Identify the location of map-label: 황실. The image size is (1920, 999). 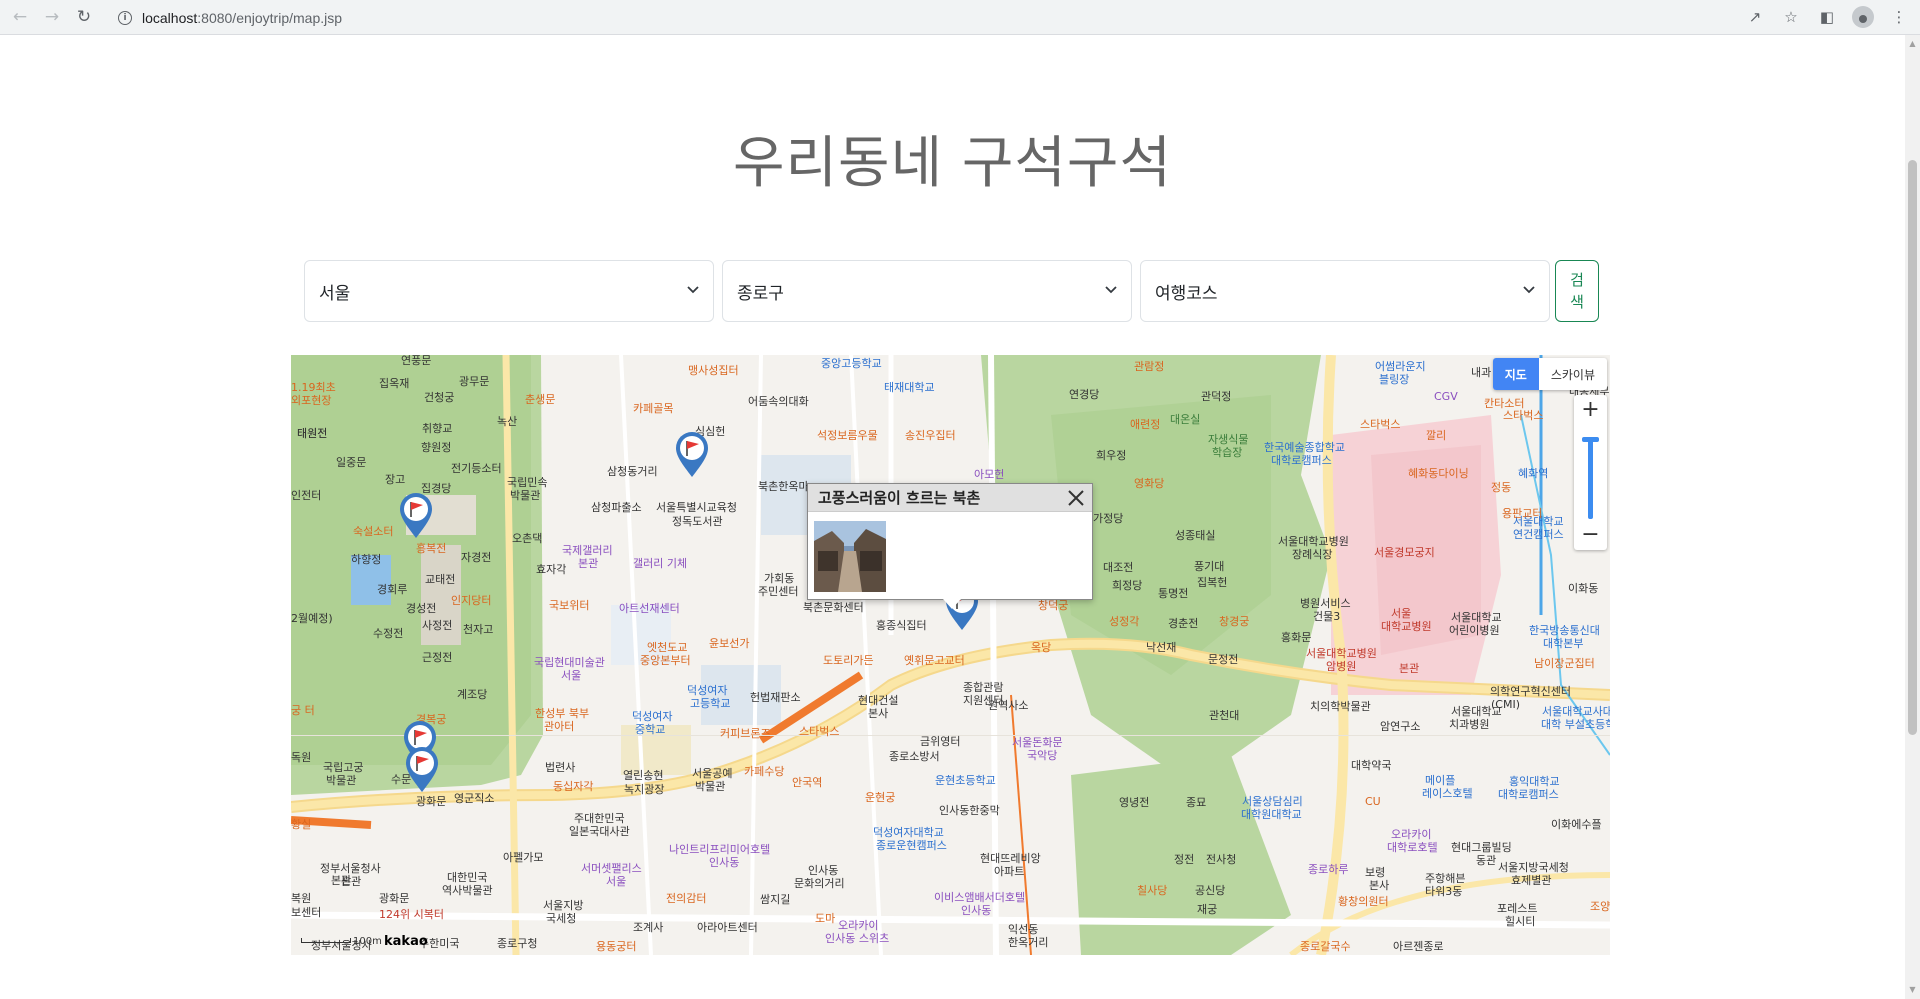
(301, 824).